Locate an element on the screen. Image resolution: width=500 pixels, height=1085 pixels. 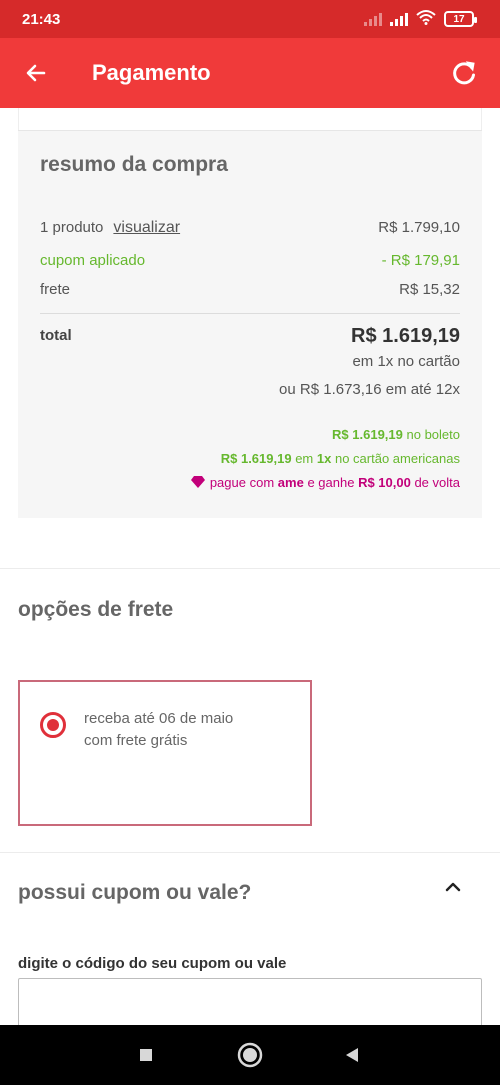
square-icon is located at coordinates (146, 1055).